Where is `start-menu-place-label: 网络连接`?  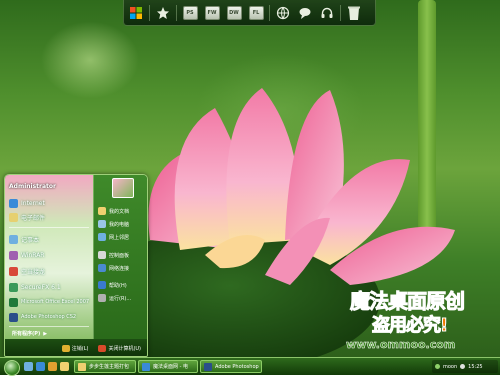 start-menu-place-label: 网络连接 is located at coordinates (119, 268).